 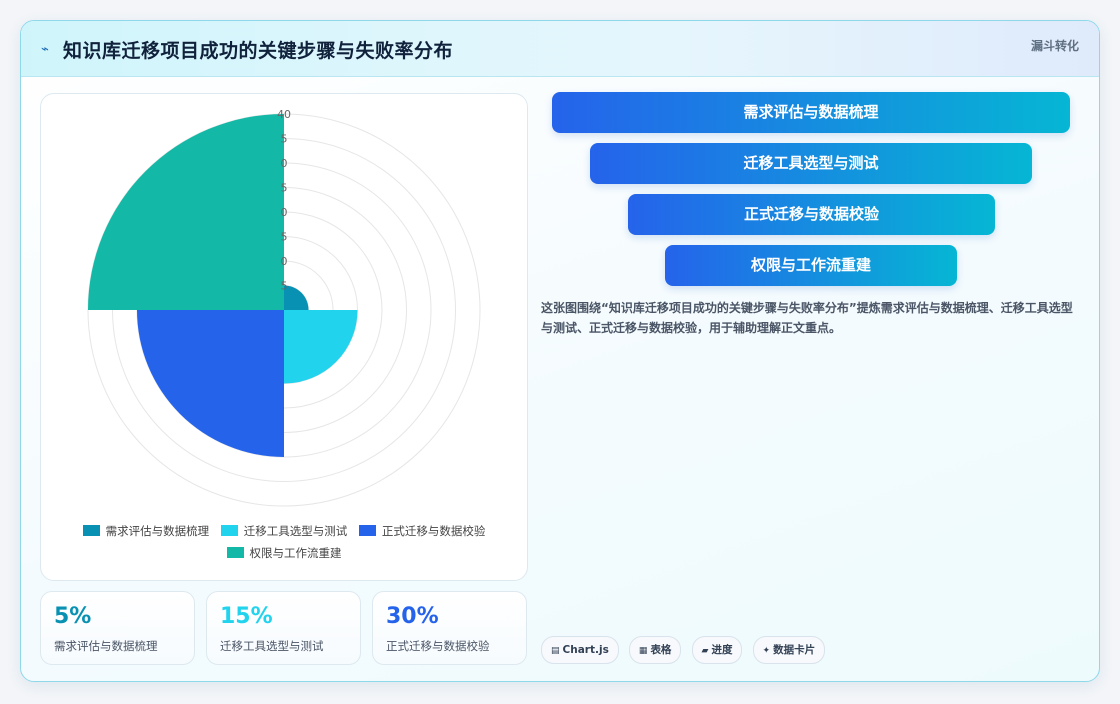 I want to click on chip-label: Chart.js, so click(x=585, y=650).